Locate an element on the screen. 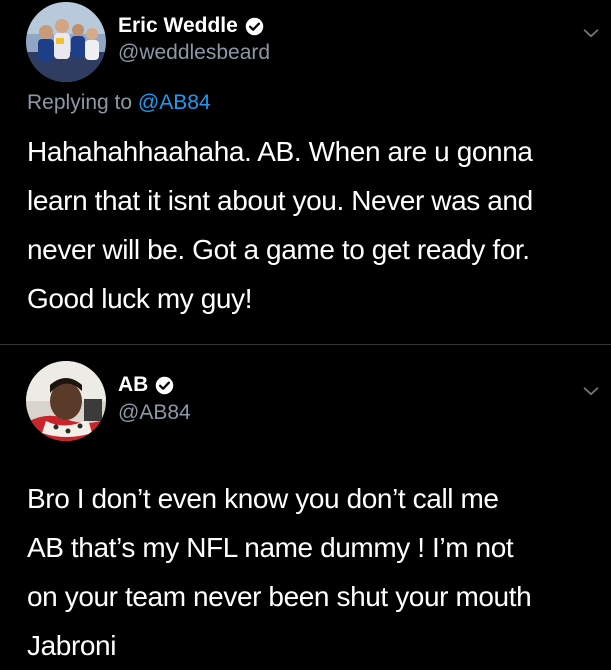 The image size is (611, 670). replying-to-line: Replying to @AB84 is located at coordinates (119, 103).